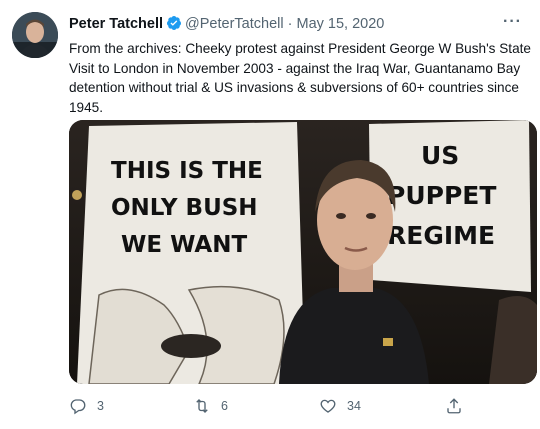 This screenshot has height=429, width=540. Describe the element at coordinates (354, 406) in the screenshot. I see `like-count: 34` at that location.